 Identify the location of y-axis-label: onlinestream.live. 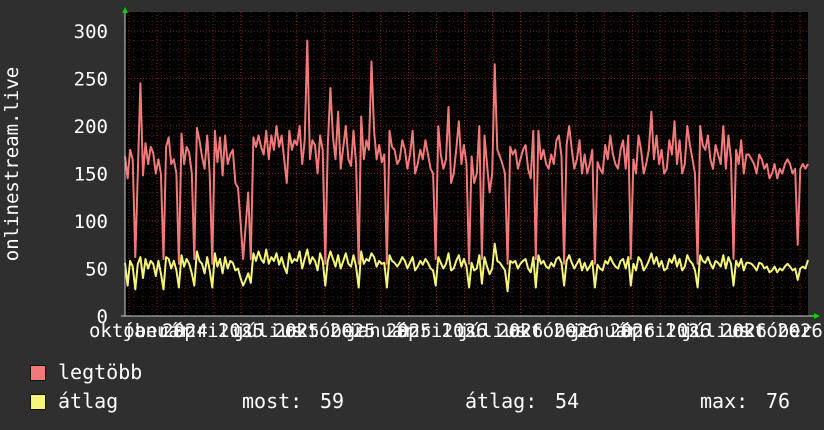
(12, 164).